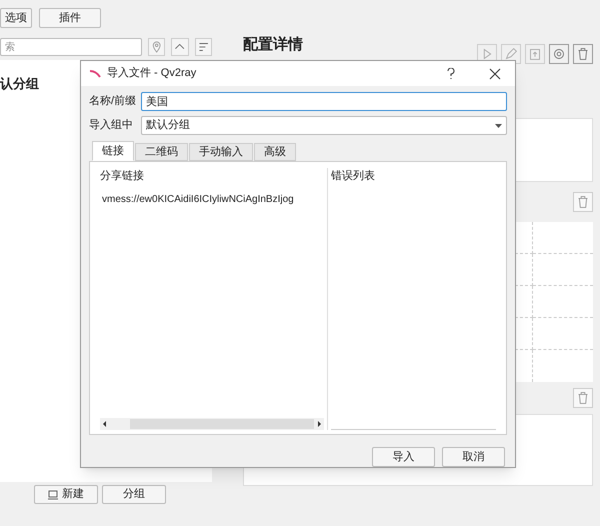 The width and height of the screenshot is (600, 526). Describe the element at coordinates (113, 102) in the screenshot. I see `field-label: 名称/前缀` at that location.